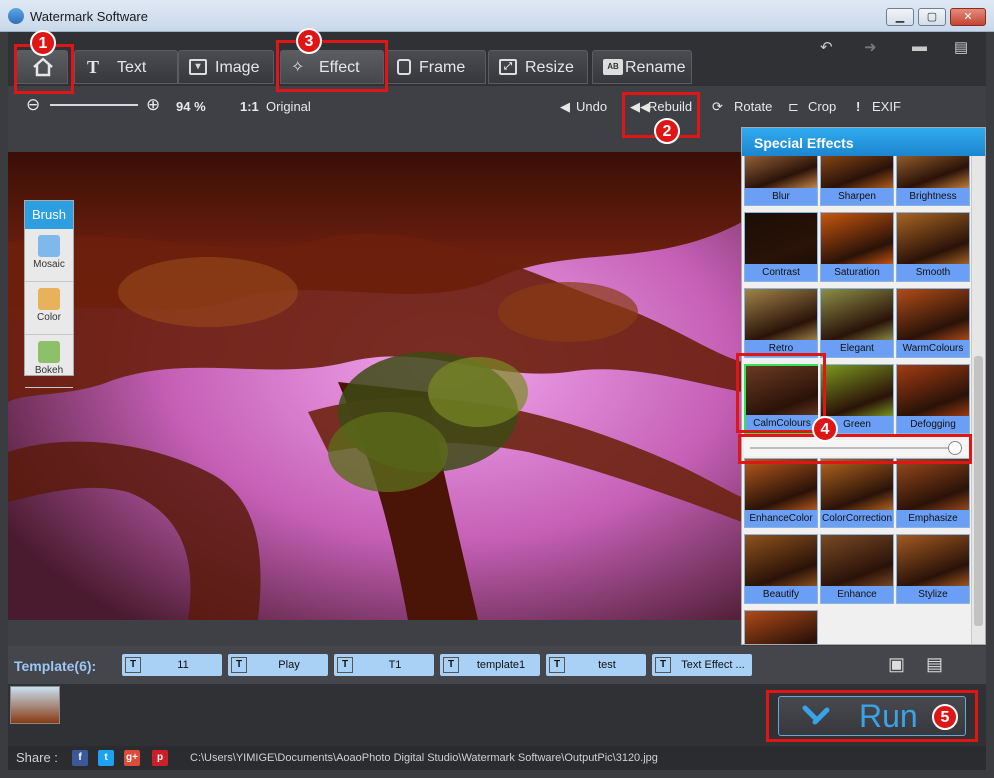  What do you see at coordinates (655, 67) in the screenshot?
I see `tab-label: Rename` at bounding box center [655, 67].